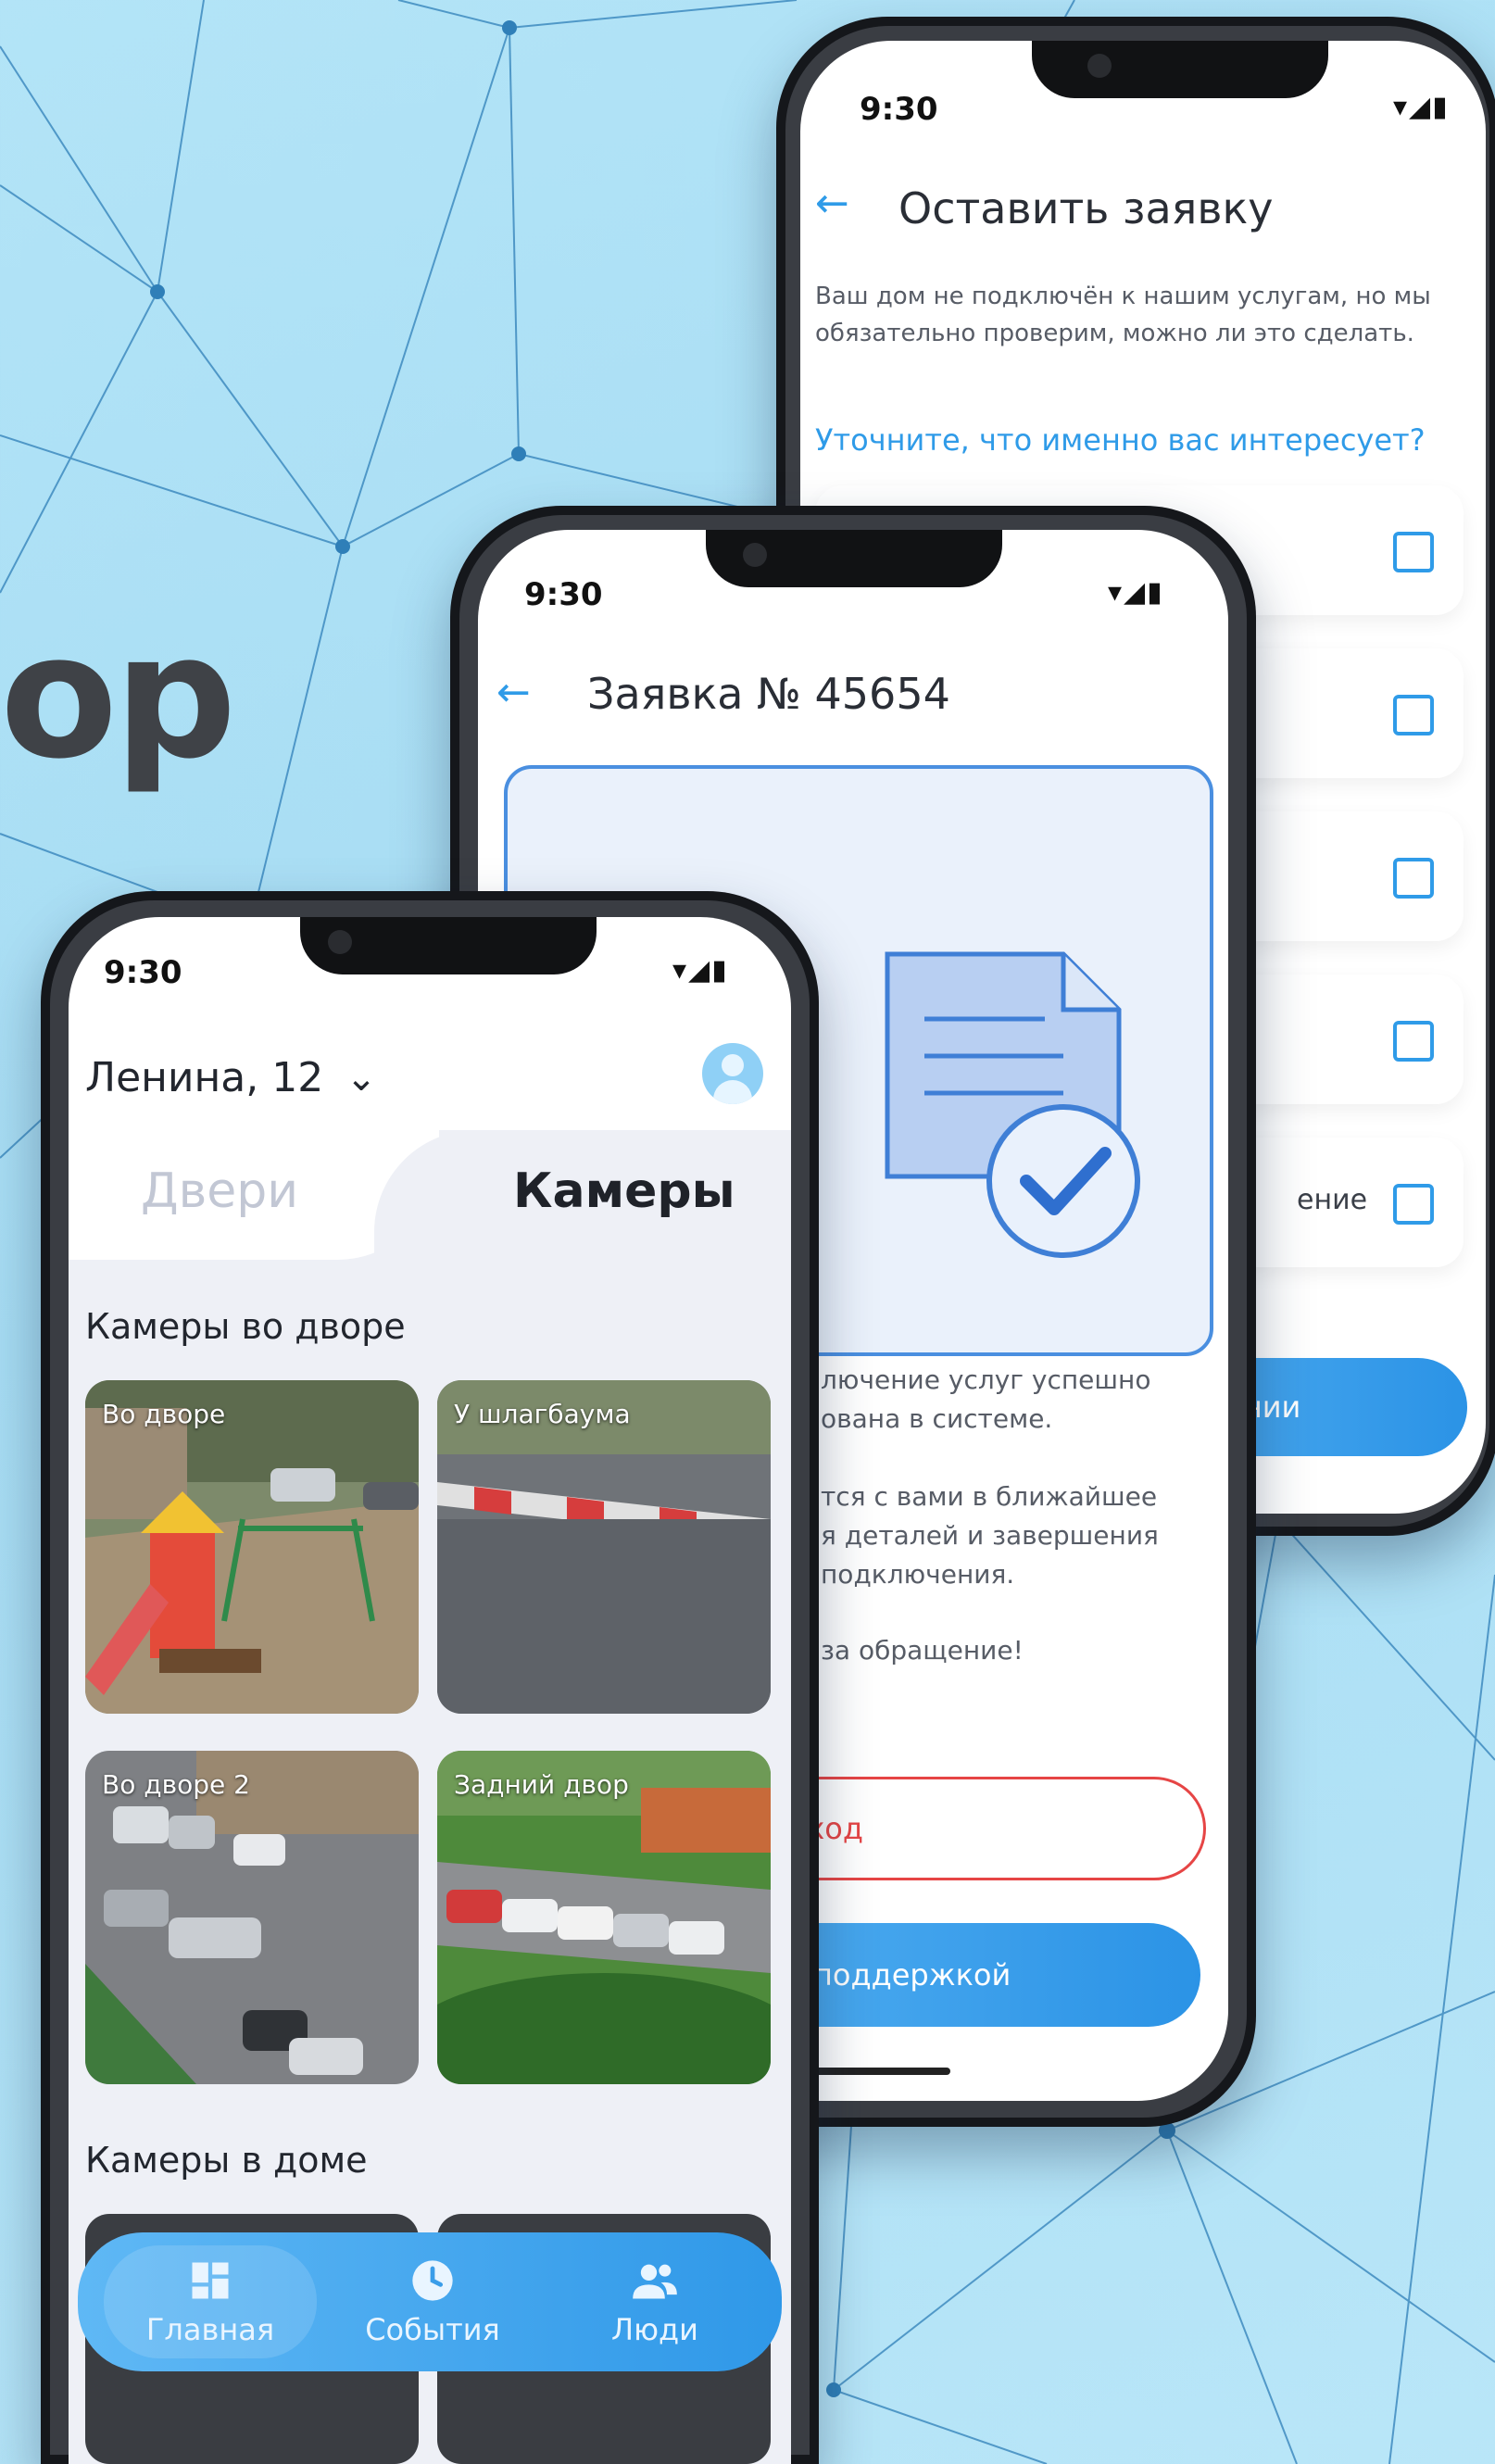 The width and height of the screenshot is (1495, 2464). I want to click on address-label: Ленина, 12, so click(204, 1077).